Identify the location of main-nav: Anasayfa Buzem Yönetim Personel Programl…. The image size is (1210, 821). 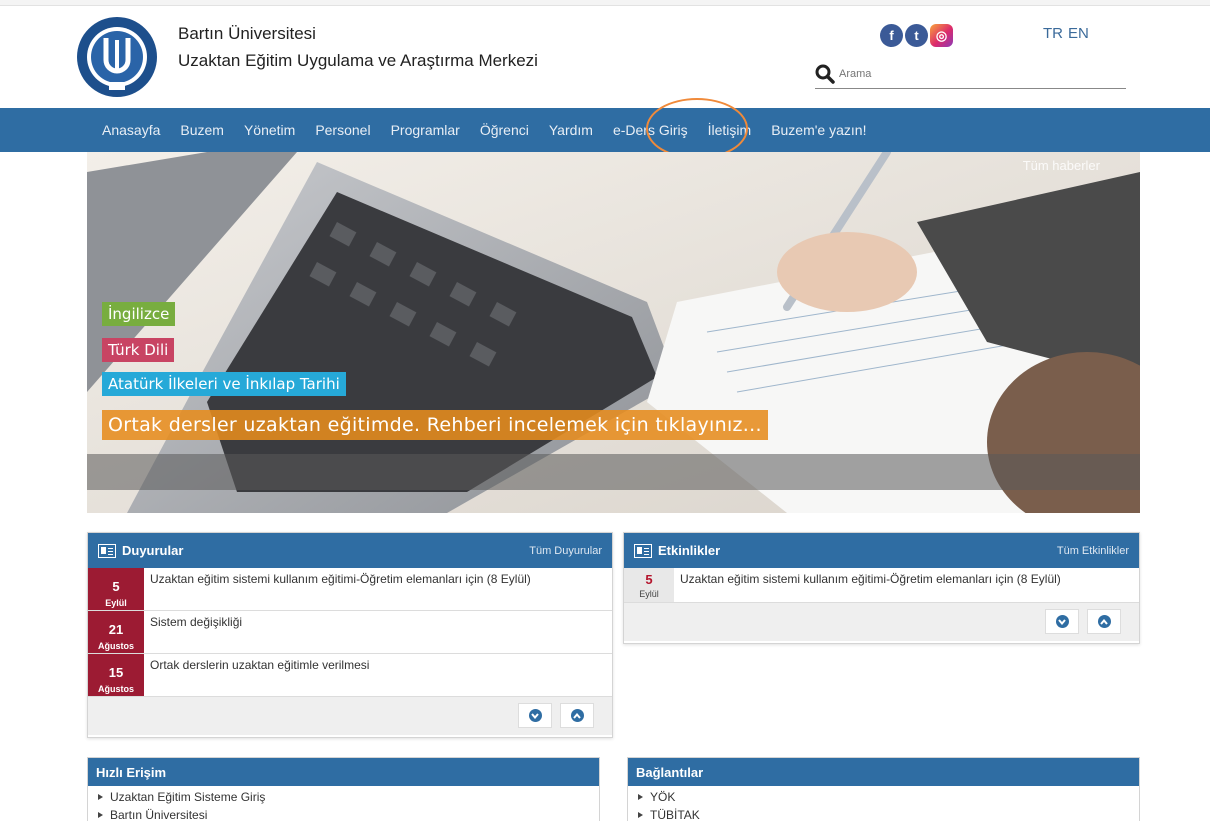
(605, 130).